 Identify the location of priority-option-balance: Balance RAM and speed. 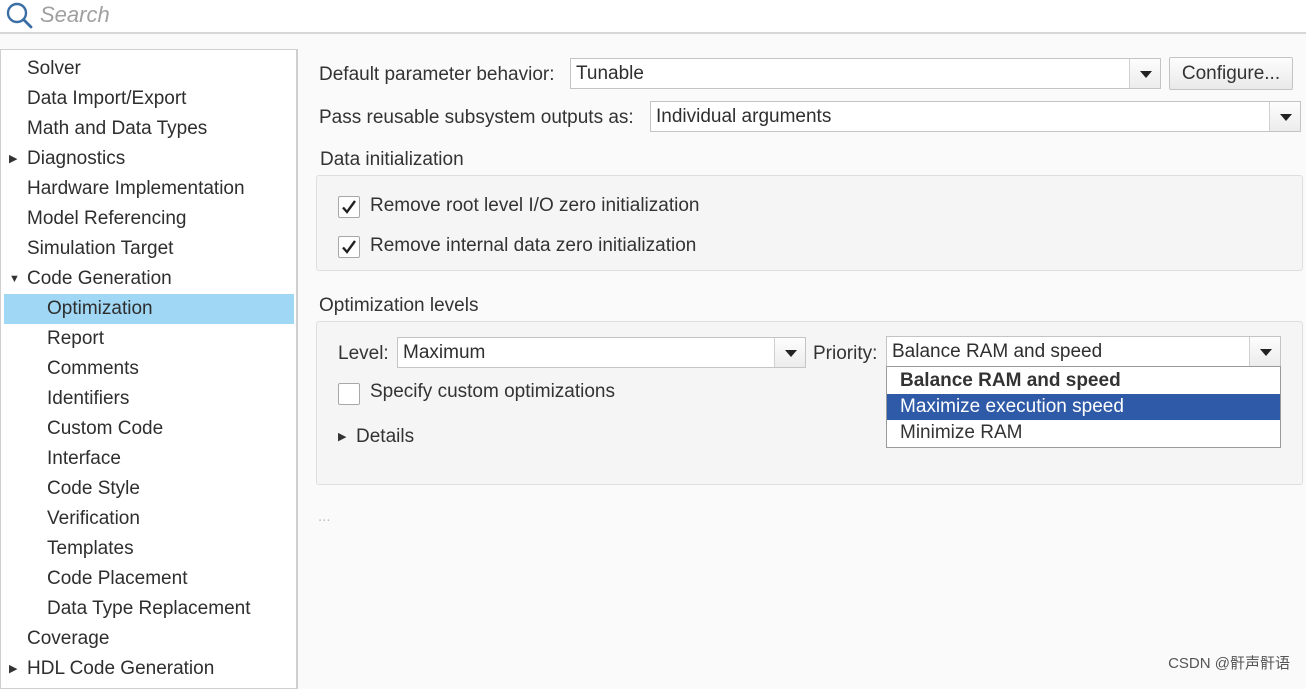
(1083, 381).